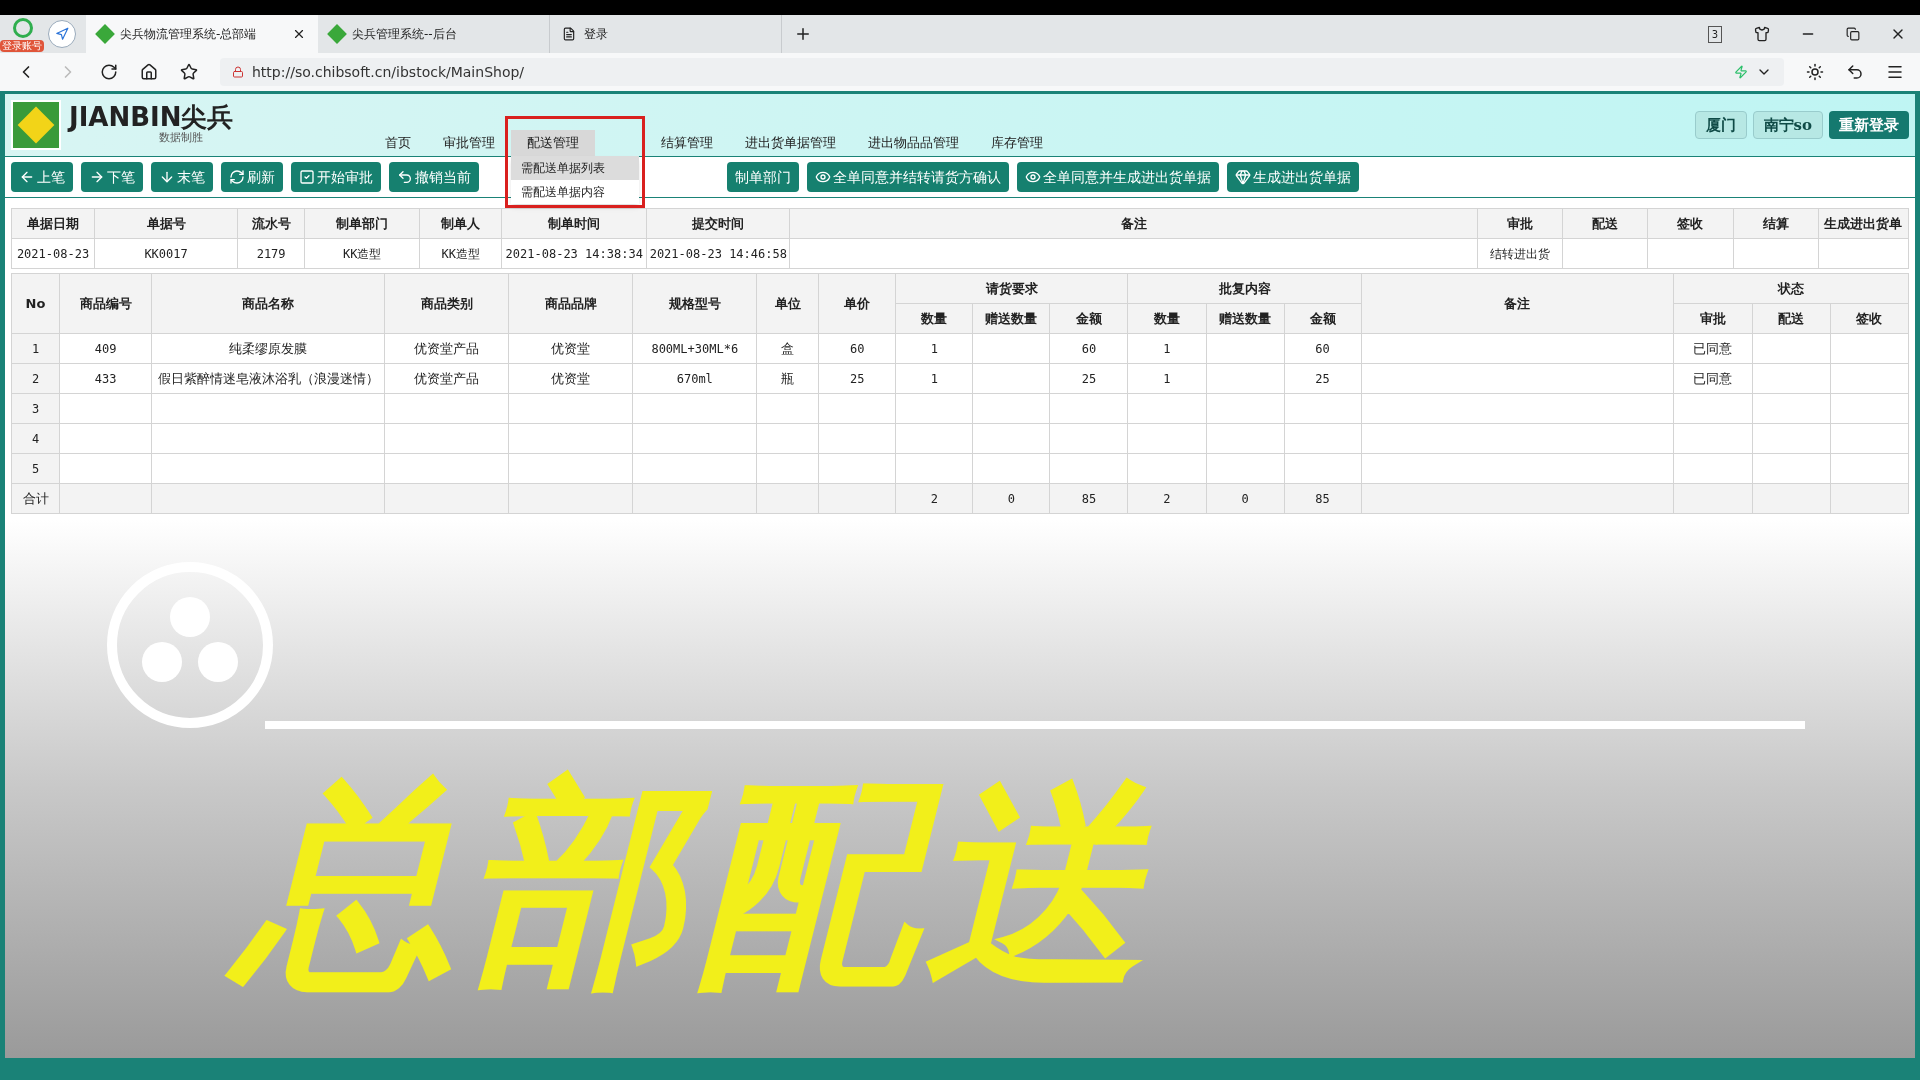  Describe the element at coordinates (934, 498) in the screenshot. I see `table-cell: 2` at that location.